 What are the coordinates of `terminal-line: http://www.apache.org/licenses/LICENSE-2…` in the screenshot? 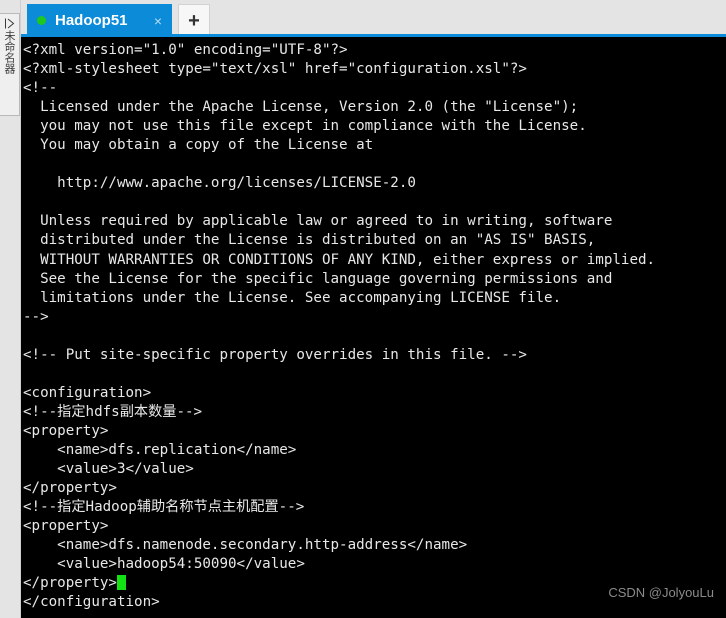 It's located at (219, 183).